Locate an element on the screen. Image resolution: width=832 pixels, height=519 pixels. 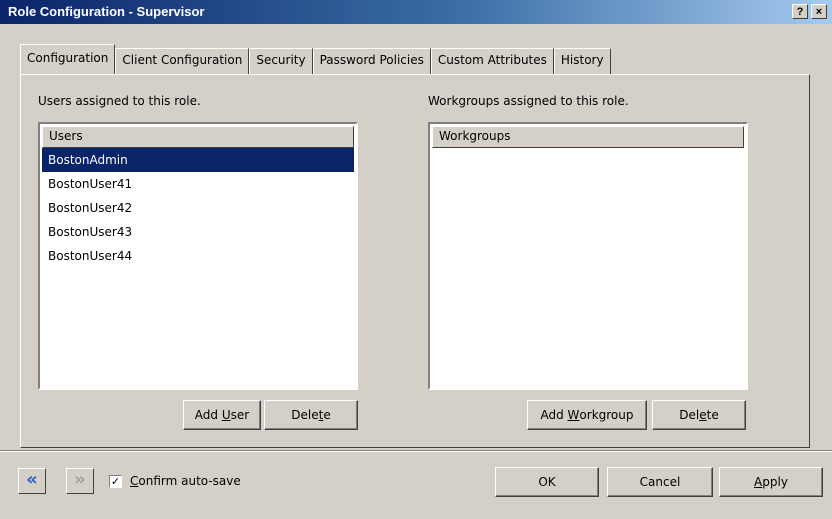
double-chevron-right-icon: » is located at coordinates (80, 479).